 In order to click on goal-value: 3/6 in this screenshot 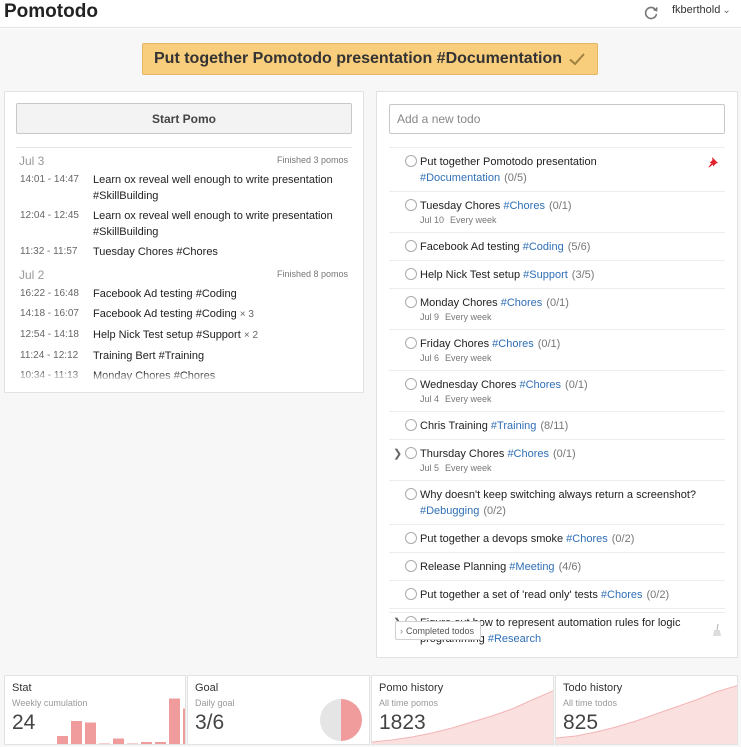, I will do `click(210, 722)`.